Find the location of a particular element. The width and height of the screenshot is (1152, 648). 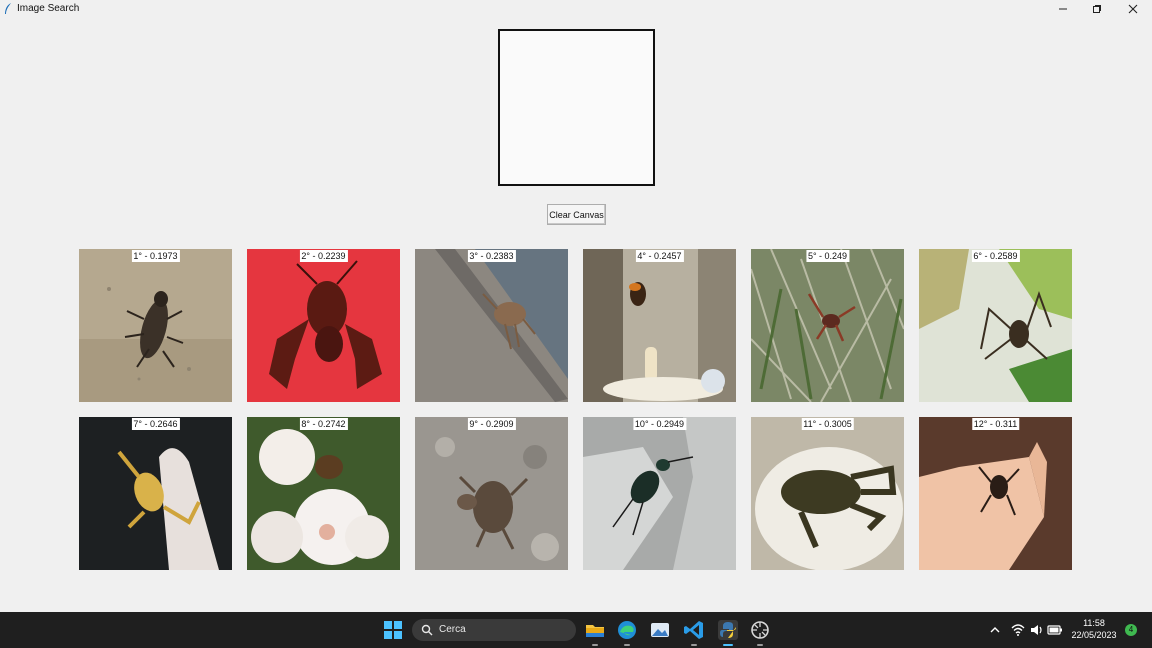

start-button is located at coordinates (393, 630).